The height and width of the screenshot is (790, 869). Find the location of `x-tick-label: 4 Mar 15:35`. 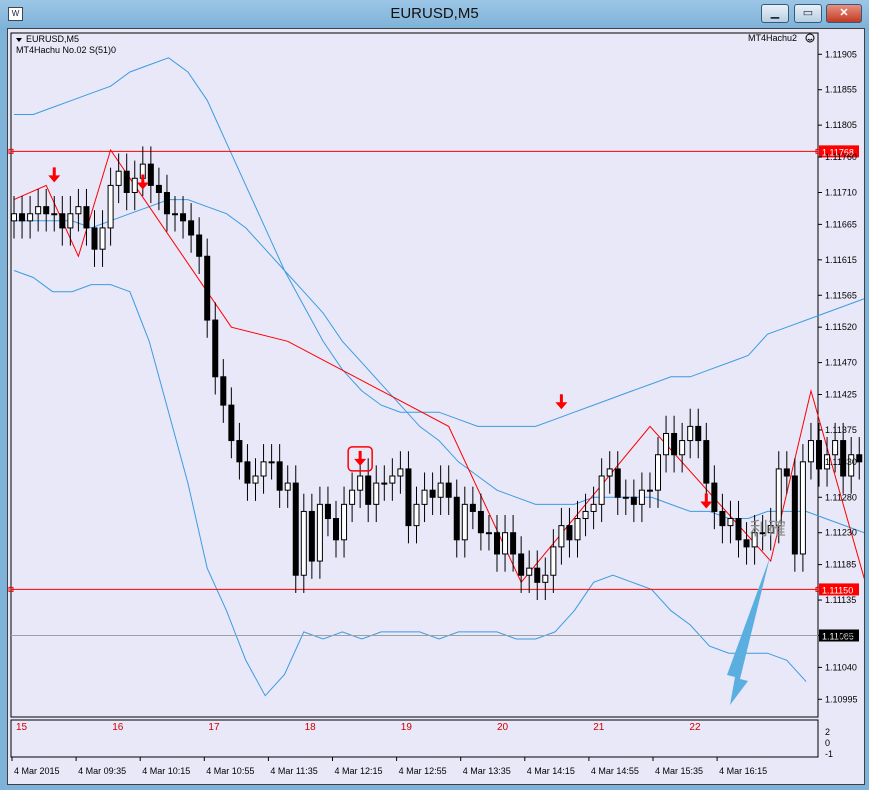

x-tick-label: 4 Mar 15:35 is located at coordinates (679, 771).